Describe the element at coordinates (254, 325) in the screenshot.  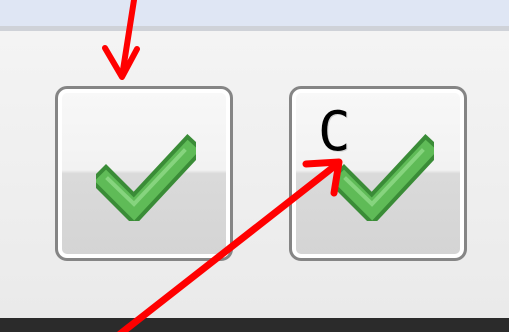
I see `bottom-band` at that location.